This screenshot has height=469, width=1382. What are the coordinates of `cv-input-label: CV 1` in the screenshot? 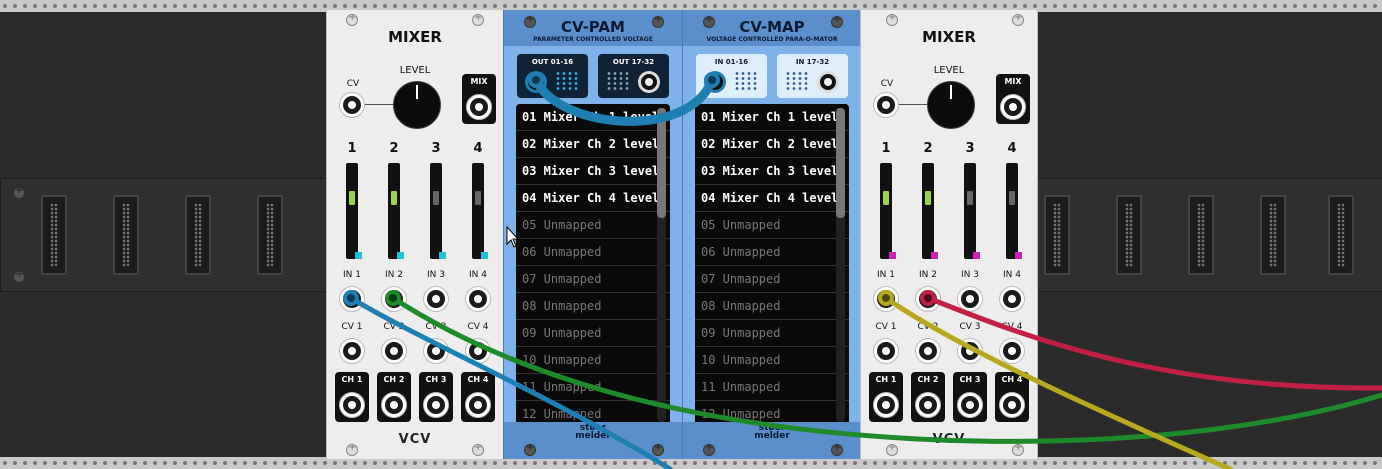 It's located at (352, 327).